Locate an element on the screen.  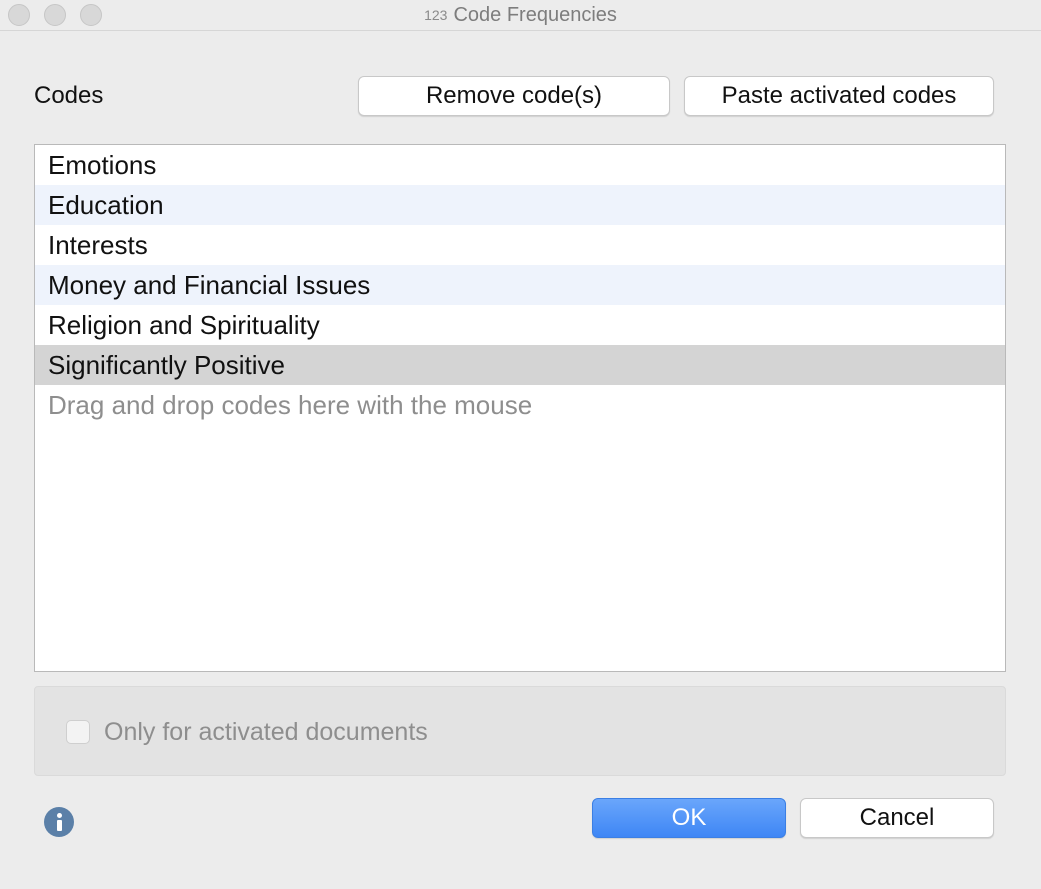
activated-documents-checkbox is located at coordinates (78, 732).